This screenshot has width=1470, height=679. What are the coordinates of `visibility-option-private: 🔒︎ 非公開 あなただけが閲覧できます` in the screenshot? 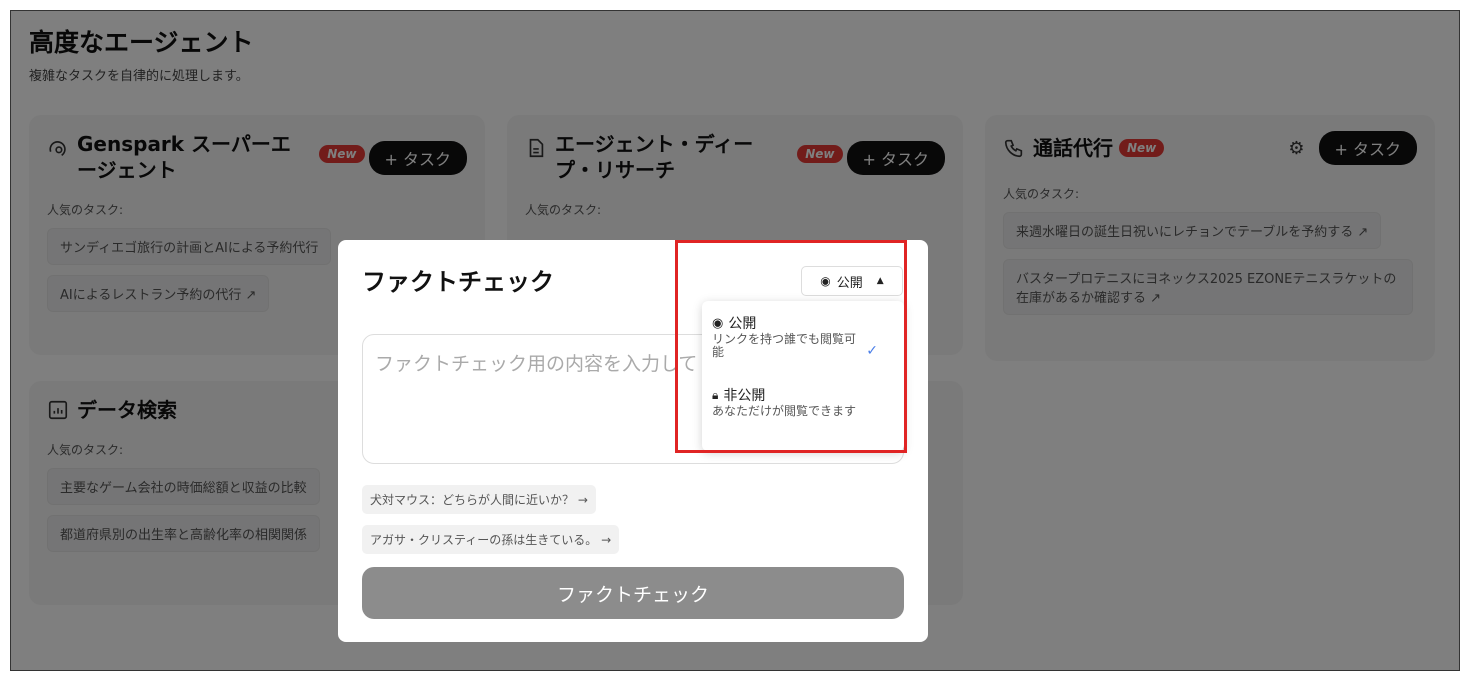 It's located at (802, 401).